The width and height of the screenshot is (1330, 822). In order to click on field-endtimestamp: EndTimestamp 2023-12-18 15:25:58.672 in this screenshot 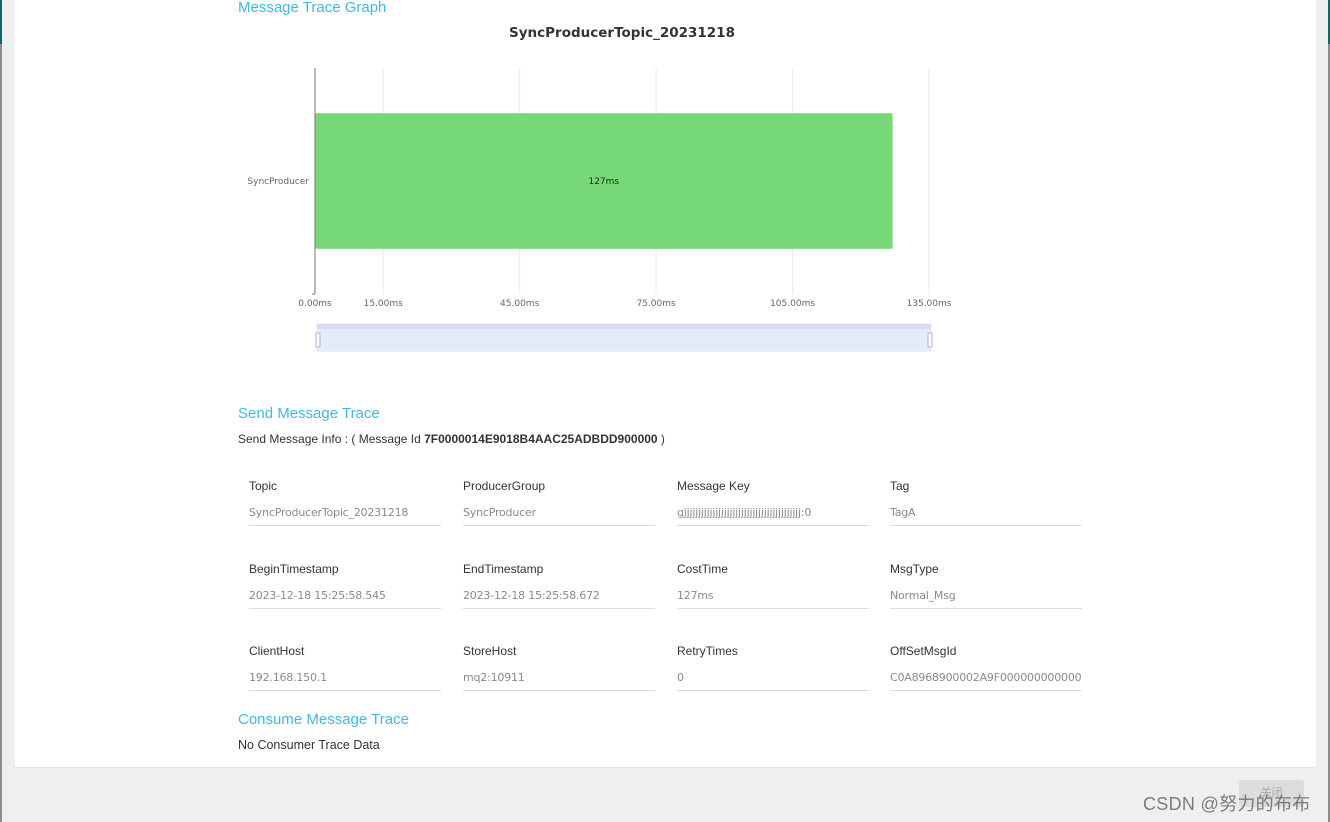, I will do `click(559, 585)`.